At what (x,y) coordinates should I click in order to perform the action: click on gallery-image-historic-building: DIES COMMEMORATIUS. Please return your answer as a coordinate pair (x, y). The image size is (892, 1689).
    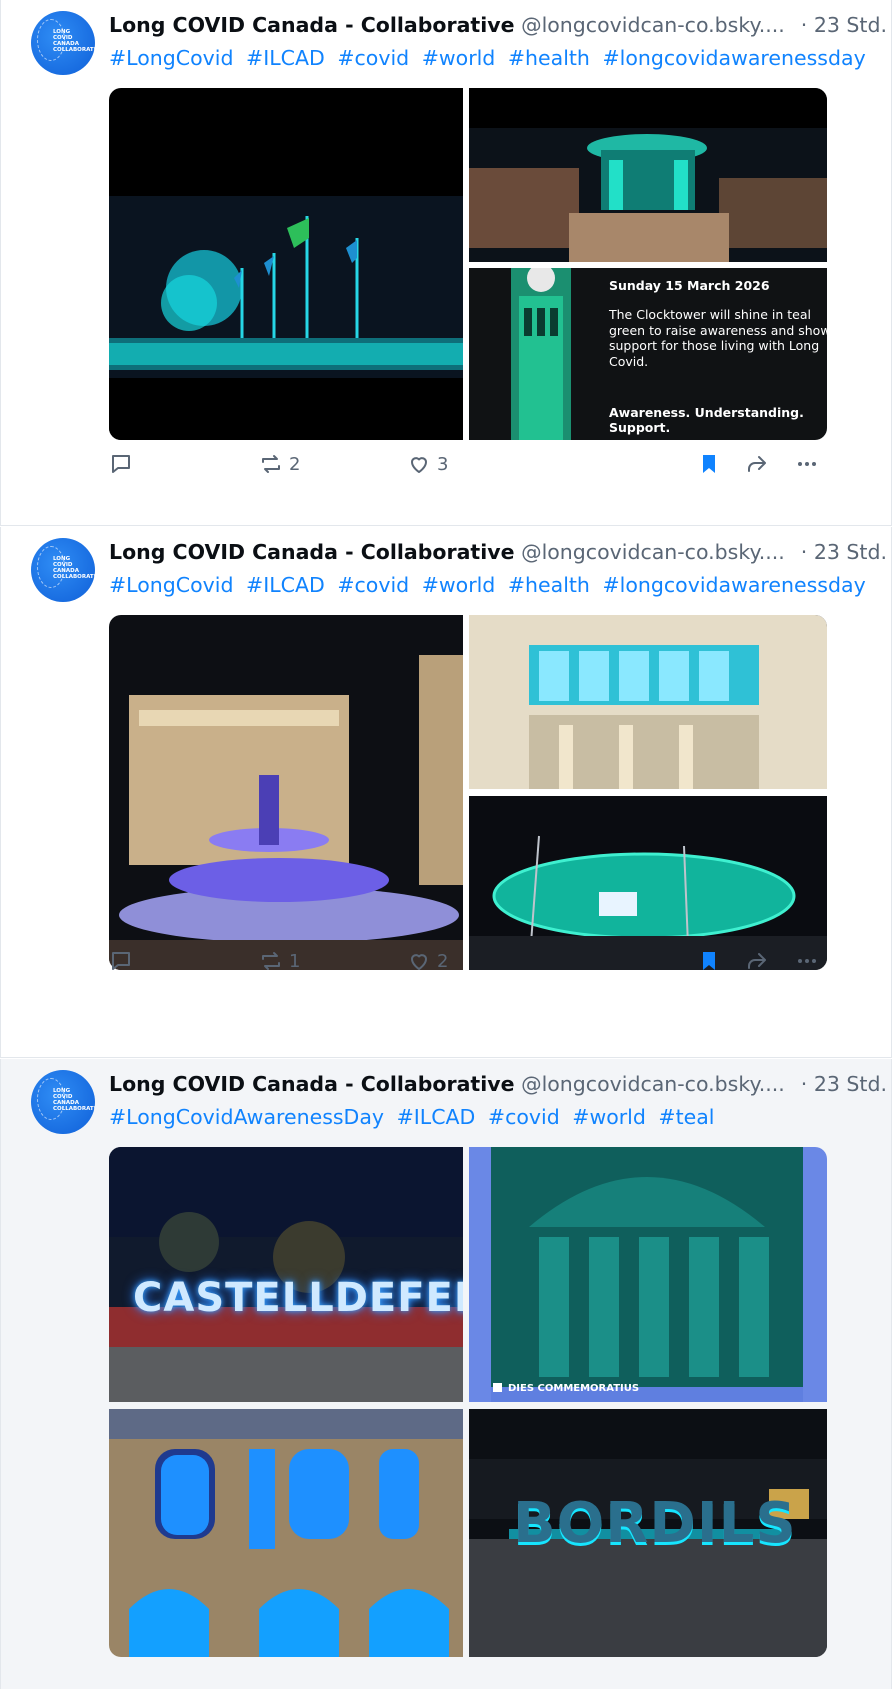
    Looking at the image, I should click on (648, 1274).